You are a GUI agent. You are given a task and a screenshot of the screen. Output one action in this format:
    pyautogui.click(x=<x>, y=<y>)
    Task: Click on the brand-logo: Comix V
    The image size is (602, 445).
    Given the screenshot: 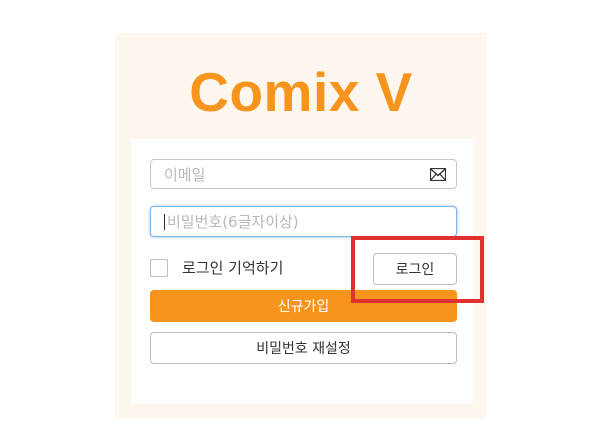 What is the action you would take?
    pyautogui.click(x=301, y=92)
    